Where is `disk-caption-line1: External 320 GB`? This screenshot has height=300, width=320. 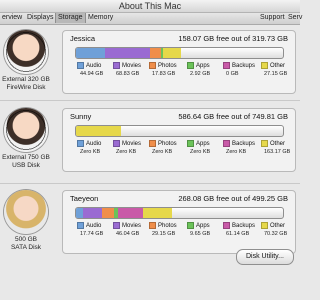
disk-caption-line1: External 320 GB is located at coordinates (26, 79).